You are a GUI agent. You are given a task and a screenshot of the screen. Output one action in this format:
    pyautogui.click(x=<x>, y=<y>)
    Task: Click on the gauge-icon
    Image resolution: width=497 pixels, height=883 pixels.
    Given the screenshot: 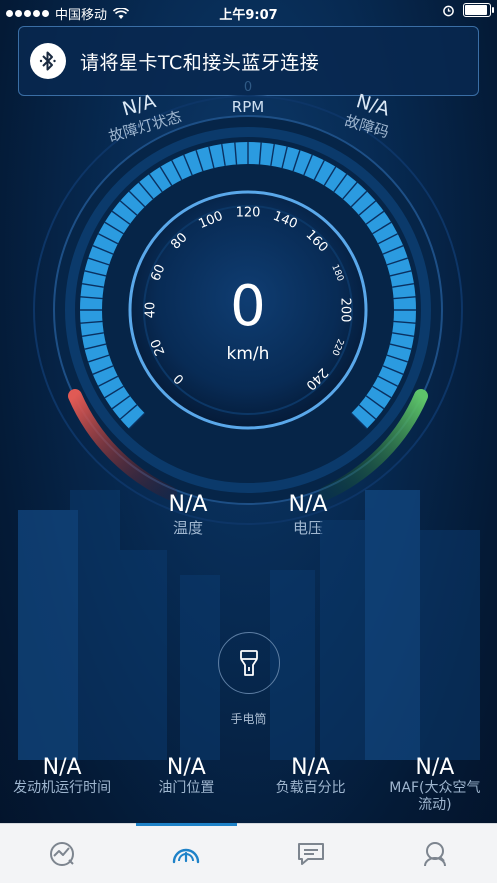 What is the action you would take?
    pyautogui.click(x=186, y=856)
    